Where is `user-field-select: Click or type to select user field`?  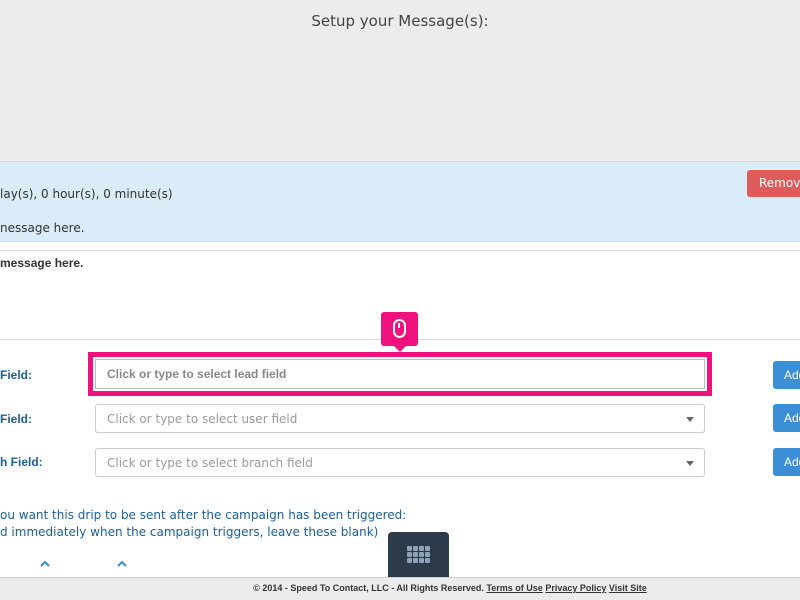 user-field-select: Click or type to select user field is located at coordinates (400, 418).